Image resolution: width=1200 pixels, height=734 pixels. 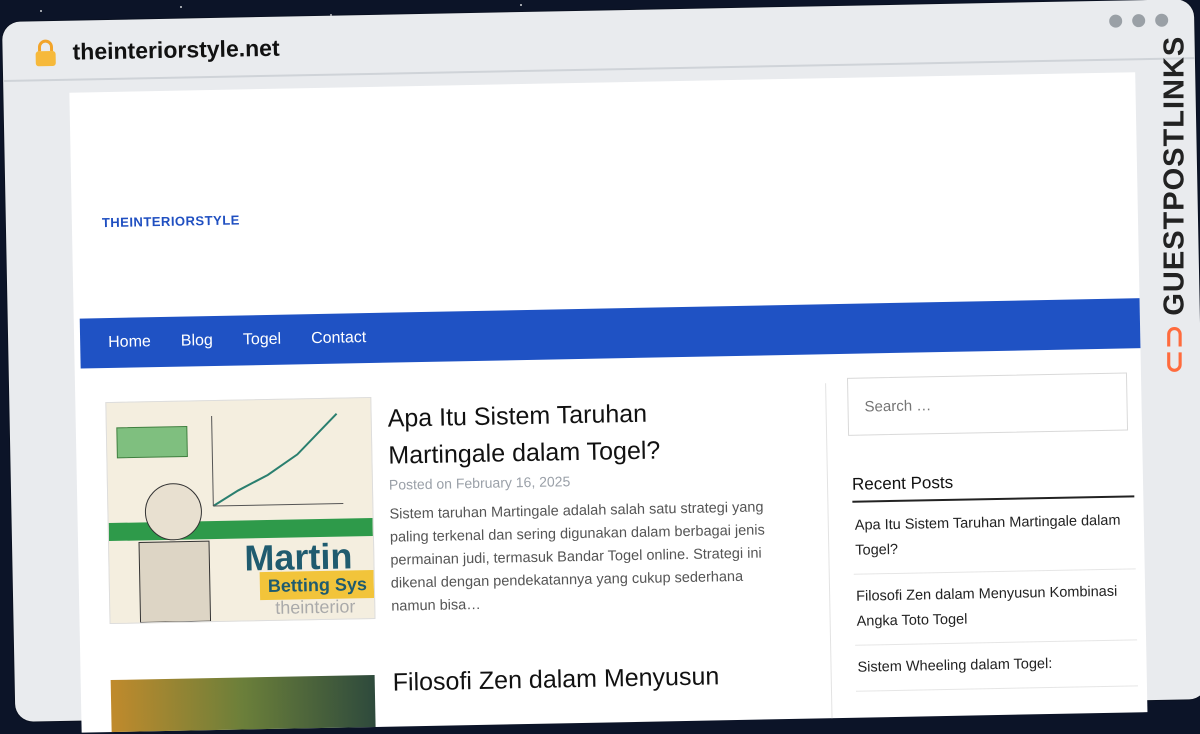 I want to click on post-thumbnail: Martin Betting Sys theinterior, so click(x=240, y=510).